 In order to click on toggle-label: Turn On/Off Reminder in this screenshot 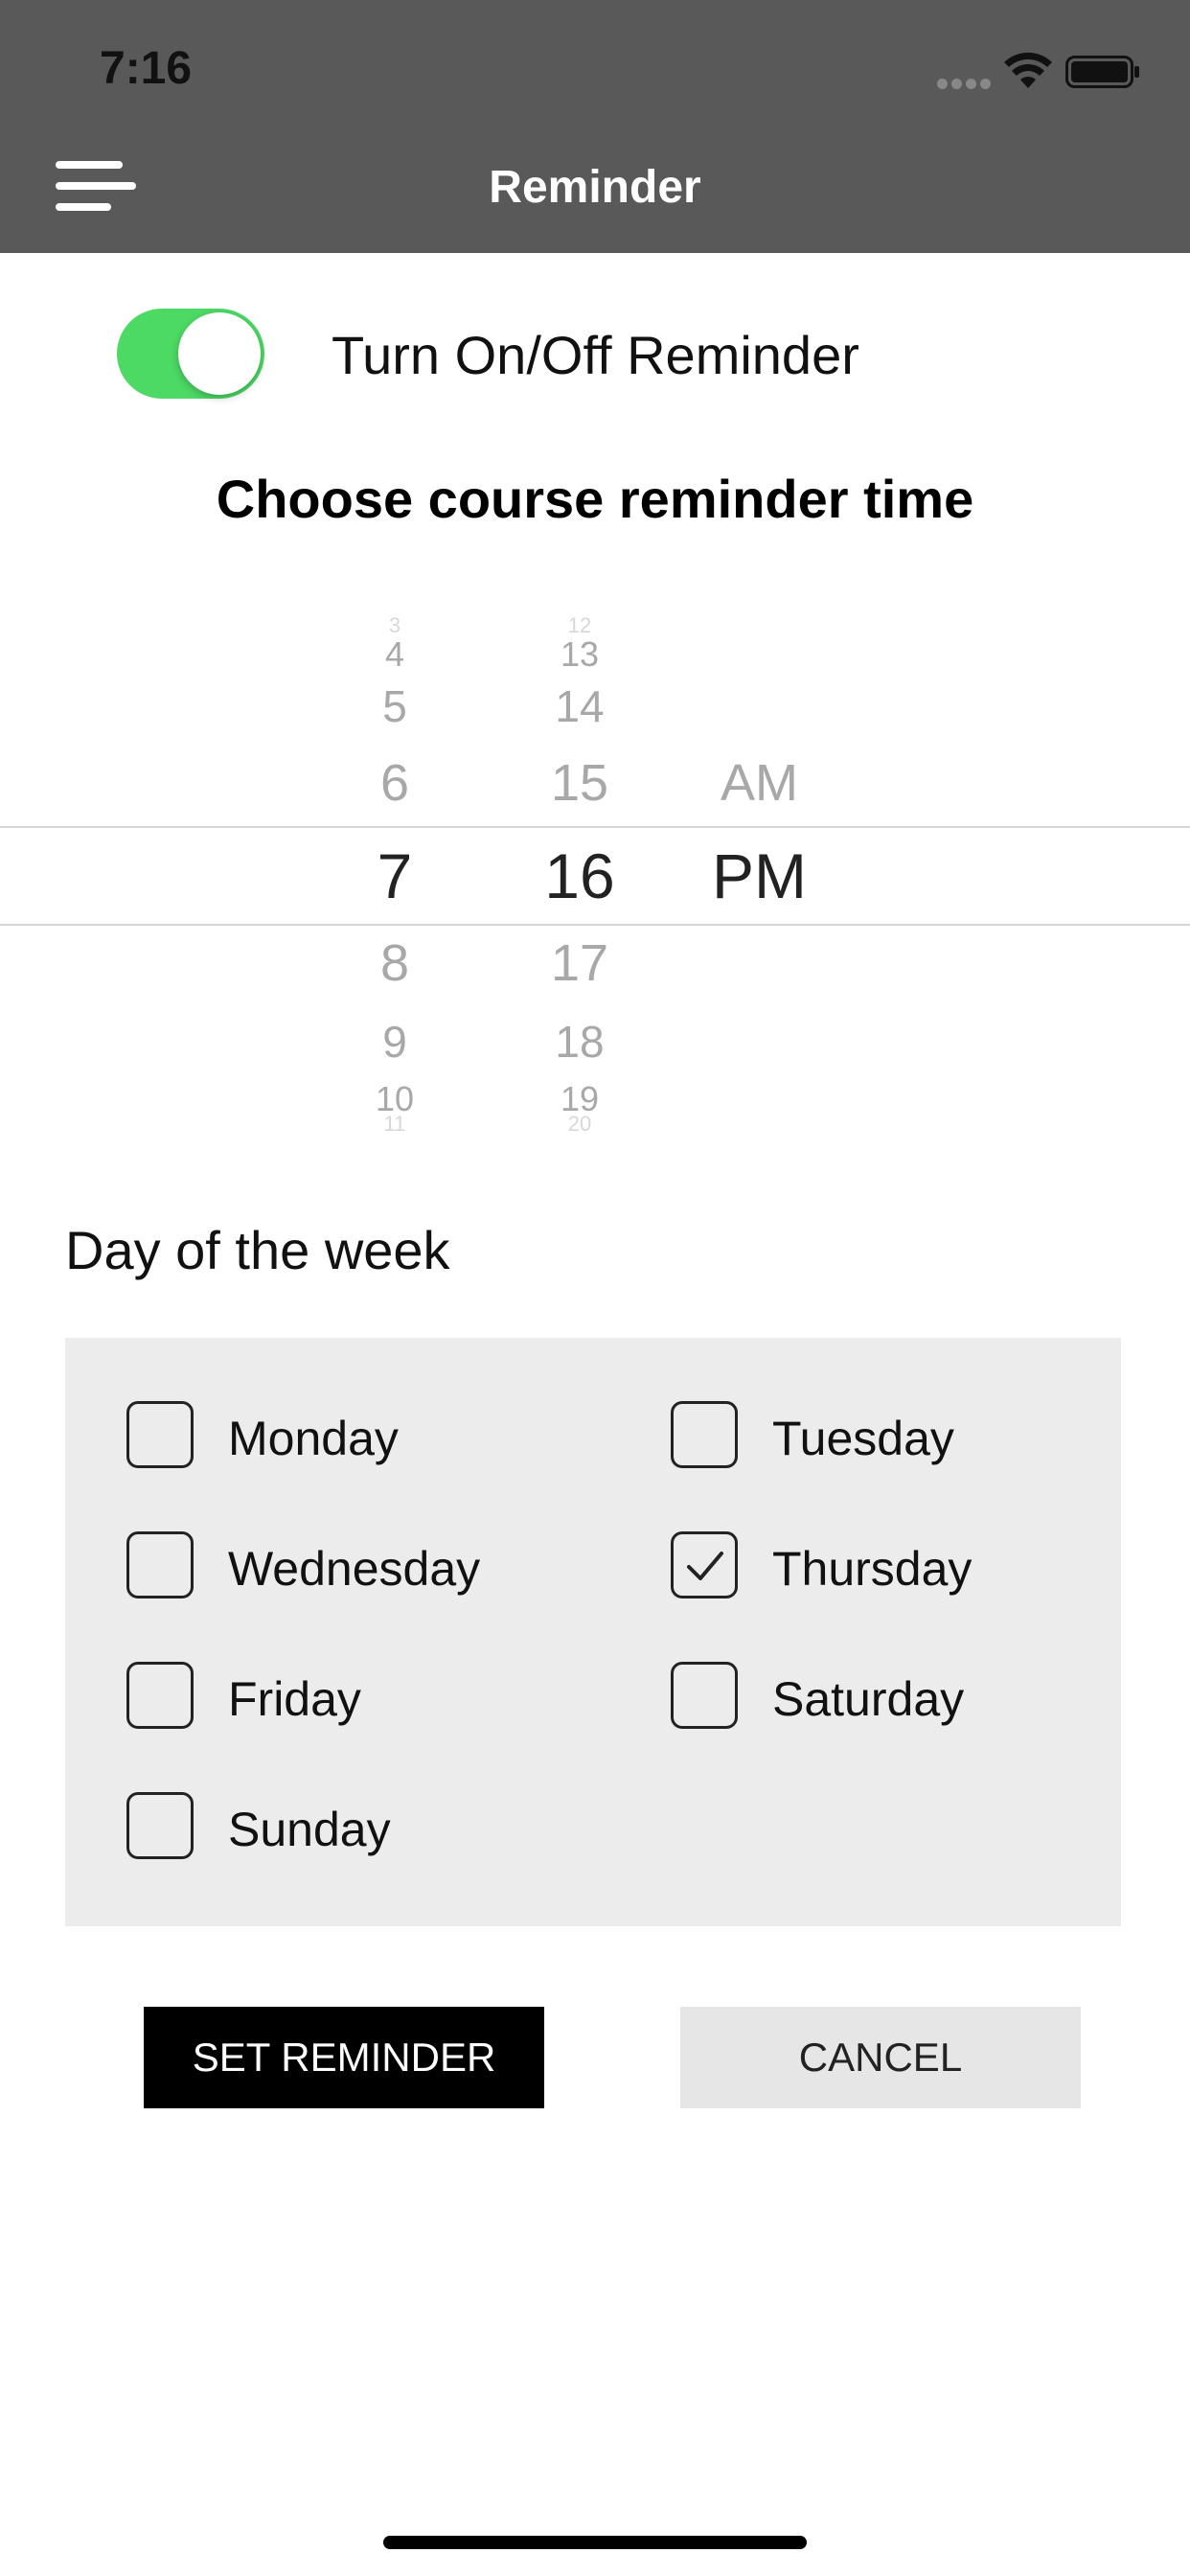, I will do `click(595, 355)`.